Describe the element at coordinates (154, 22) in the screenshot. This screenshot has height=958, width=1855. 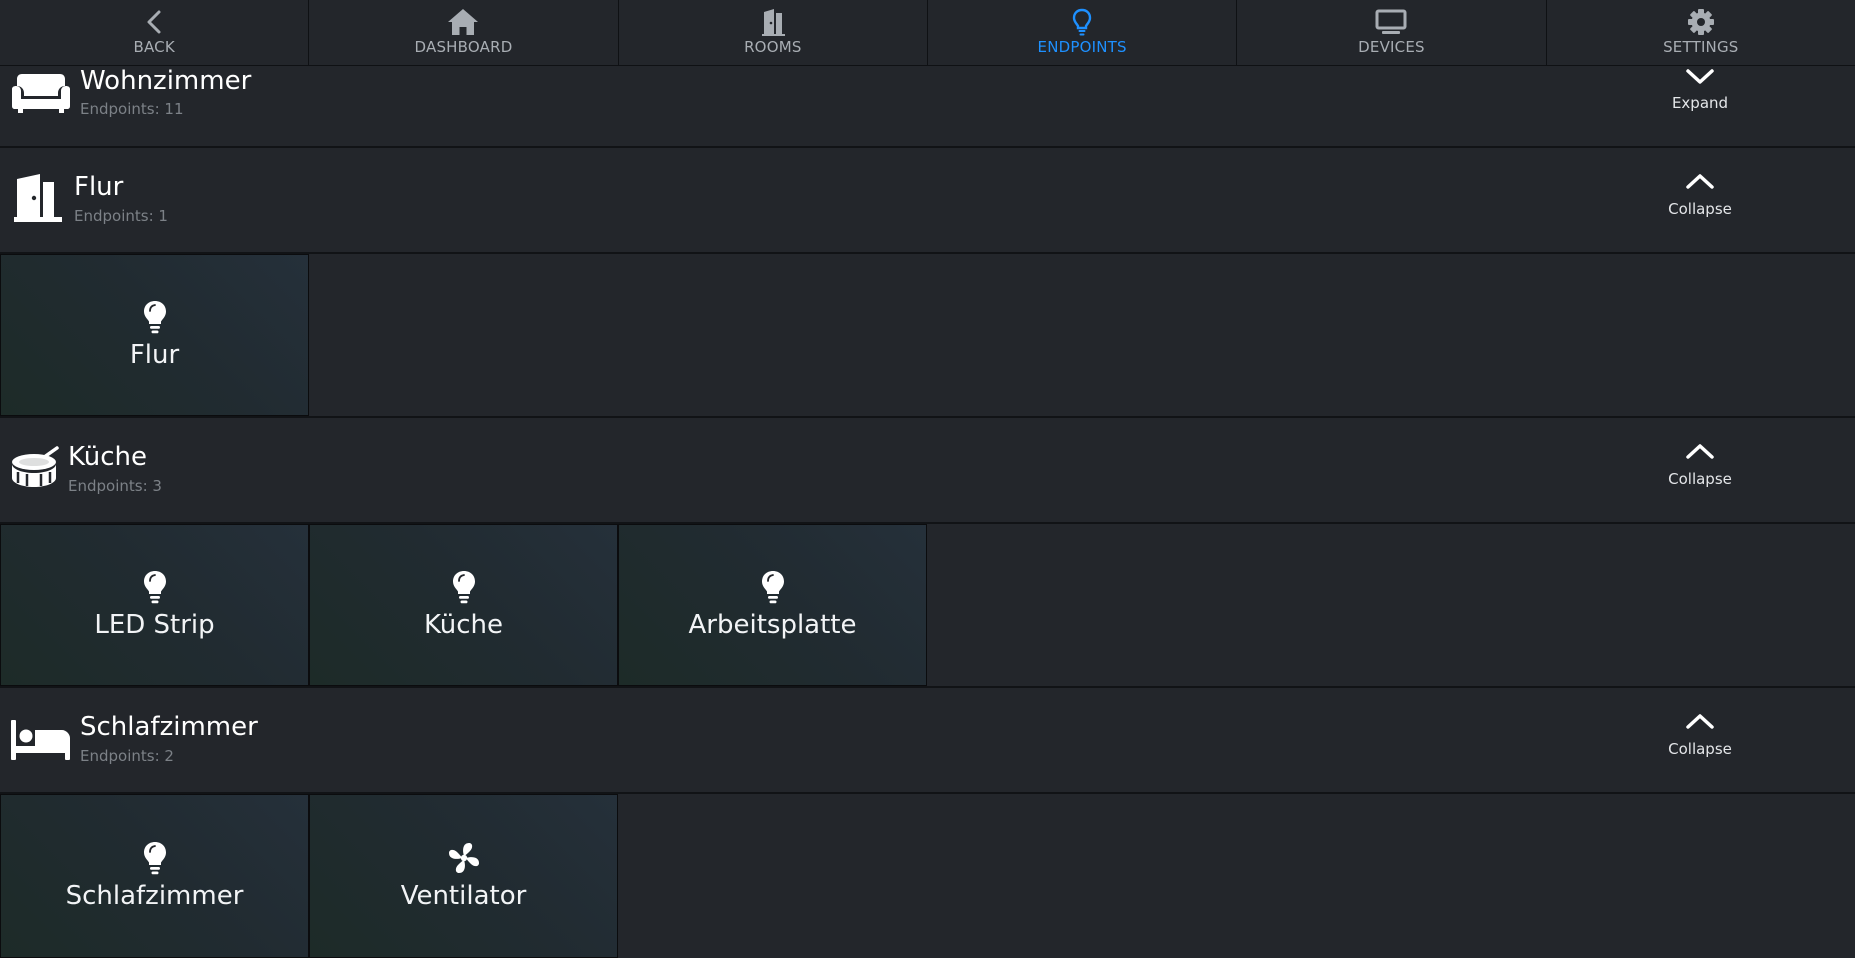
I see `chevron-left-icon` at that location.